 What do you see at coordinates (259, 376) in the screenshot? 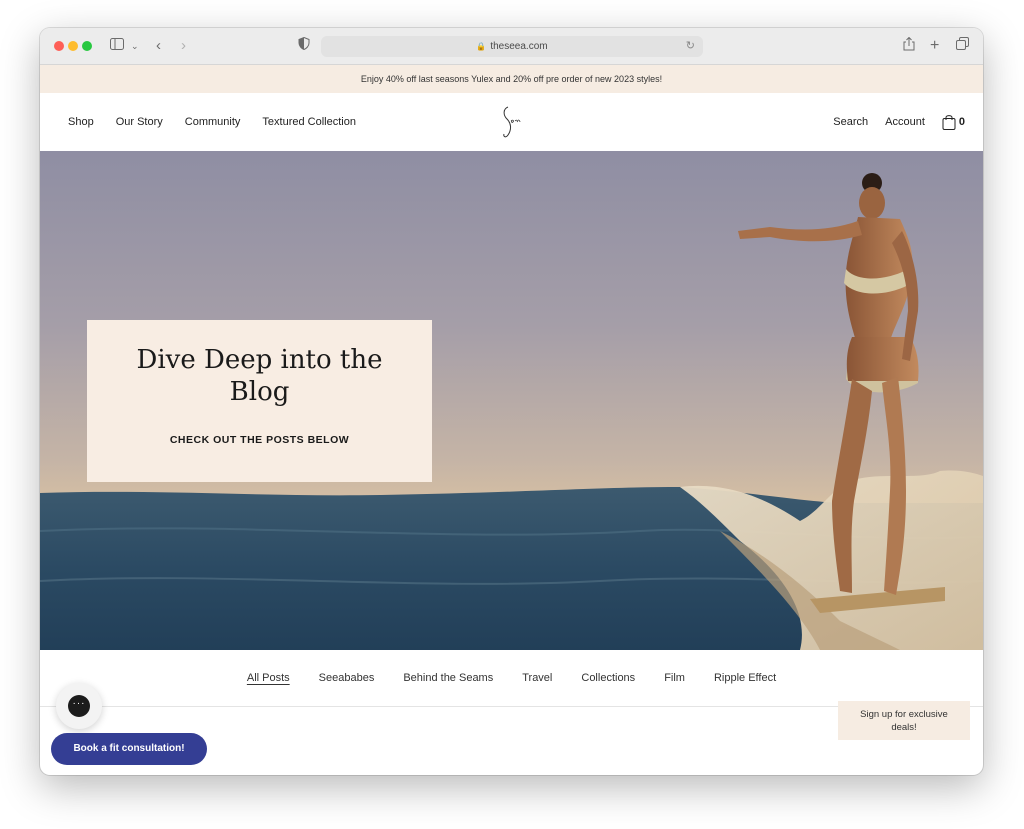
I see `hero-title: Dive Deep into the Blog` at bounding box center [259, 376].